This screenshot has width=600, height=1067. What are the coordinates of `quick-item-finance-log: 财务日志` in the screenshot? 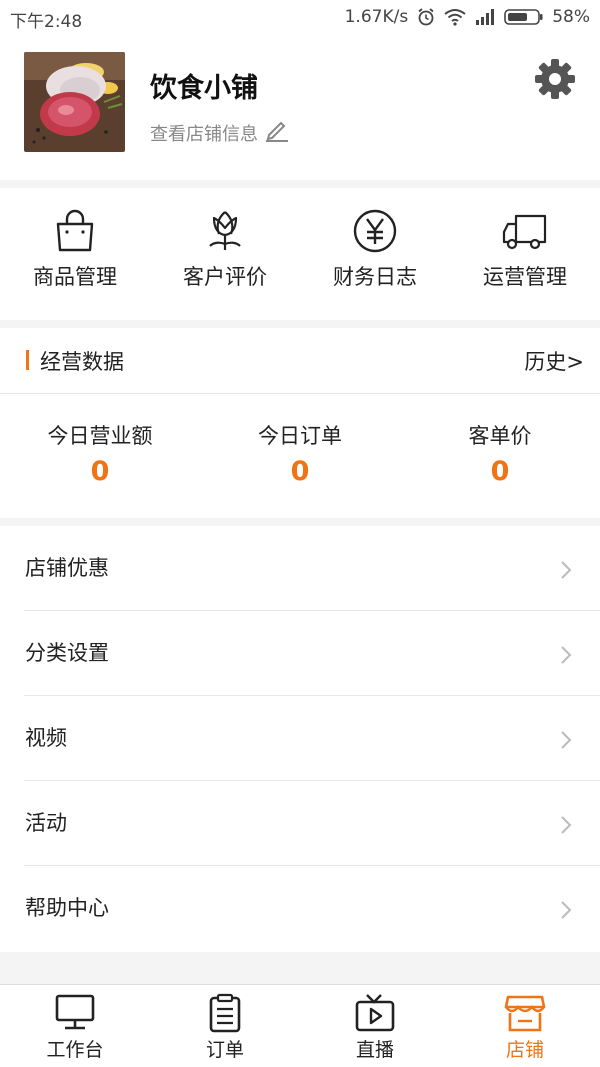 It's located at (375, 254).